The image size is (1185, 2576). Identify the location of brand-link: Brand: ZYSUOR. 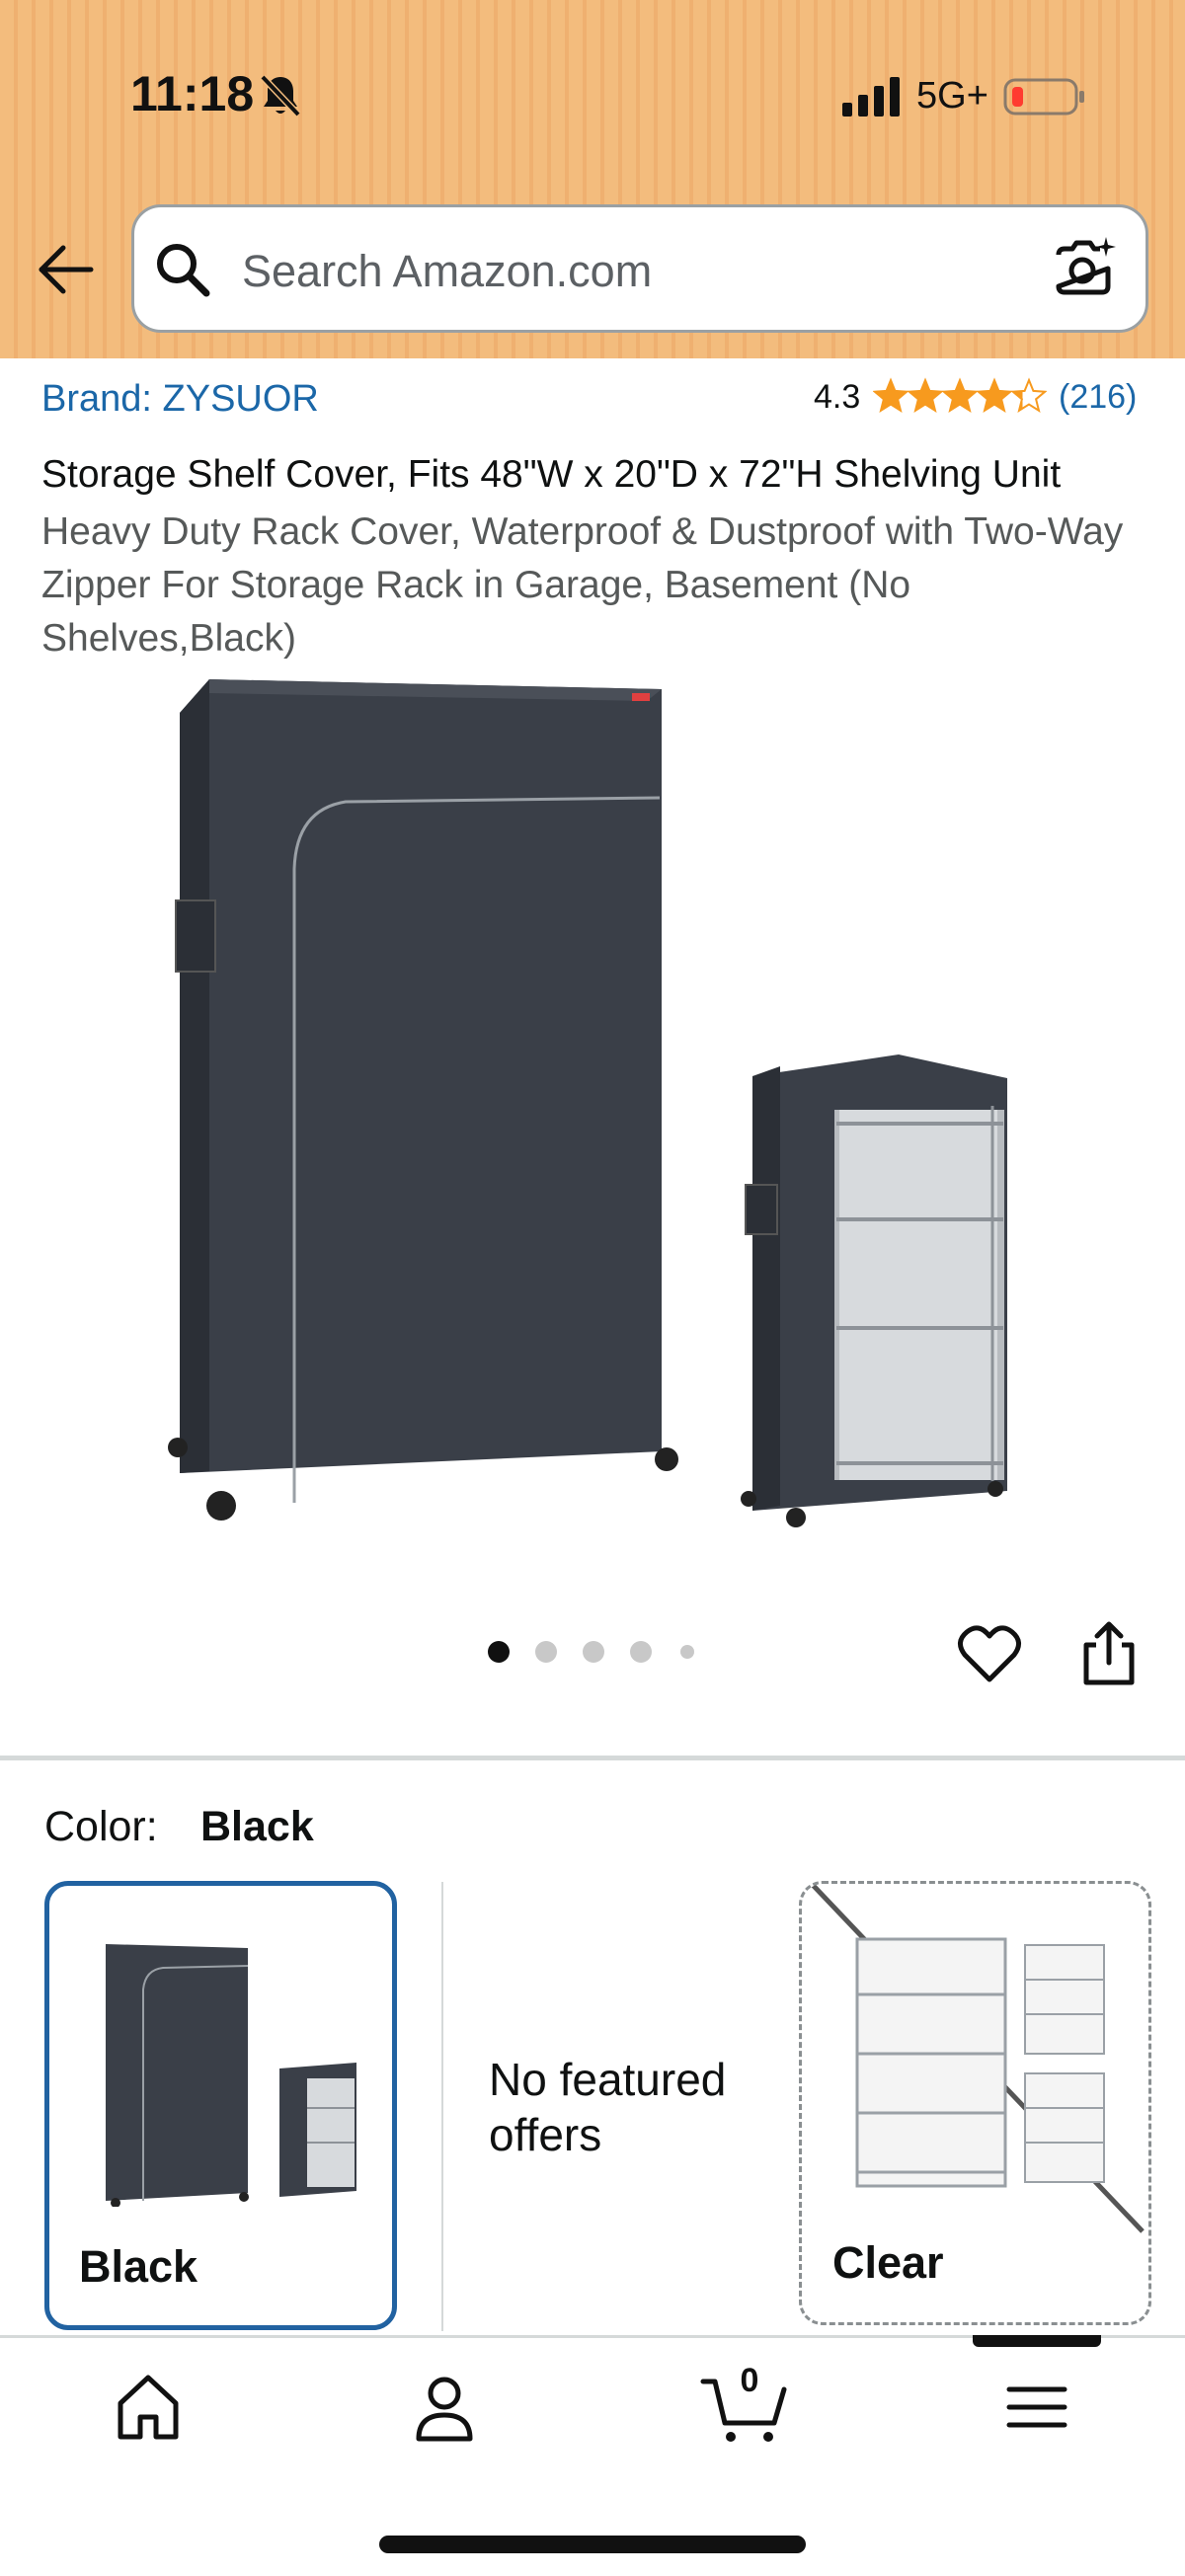
(180, 399).